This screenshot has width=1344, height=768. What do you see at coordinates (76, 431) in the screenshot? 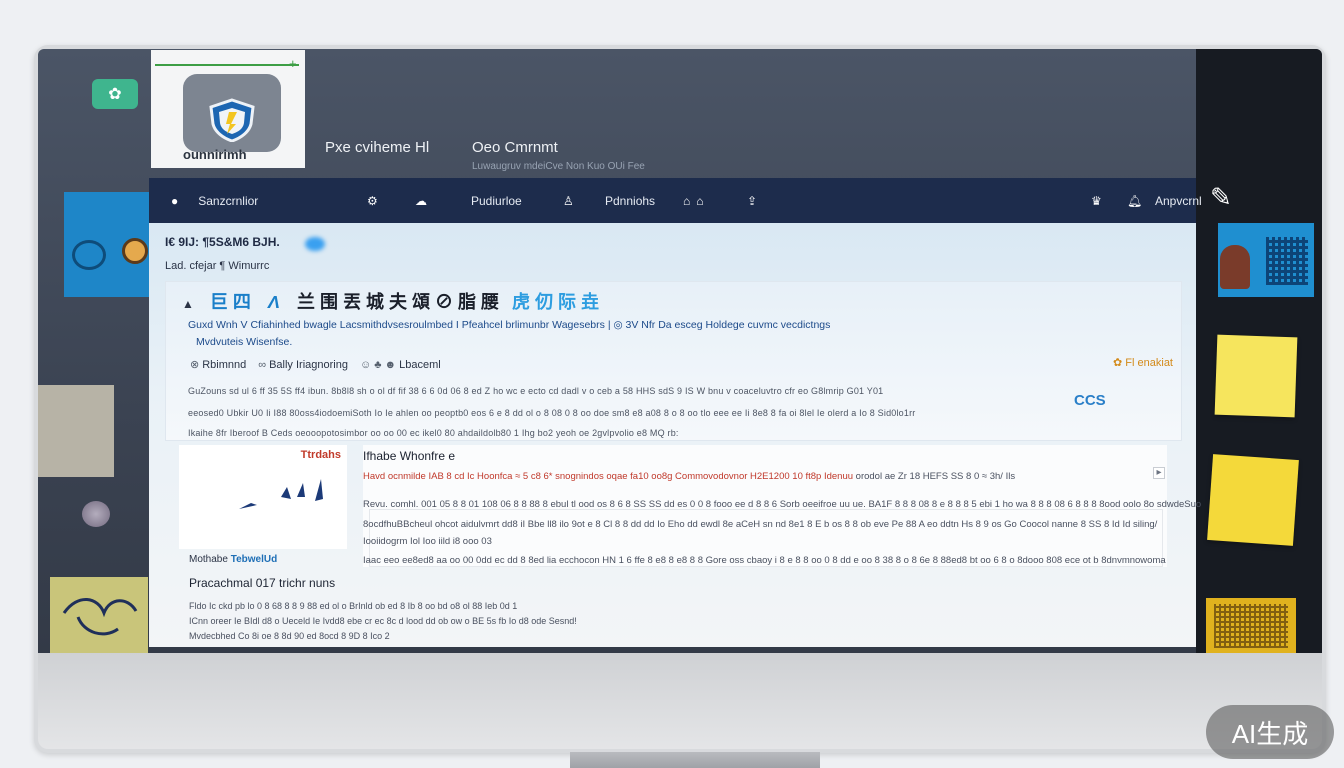
I see `wallpaper-card-gray` at bounding box center [76, 431].